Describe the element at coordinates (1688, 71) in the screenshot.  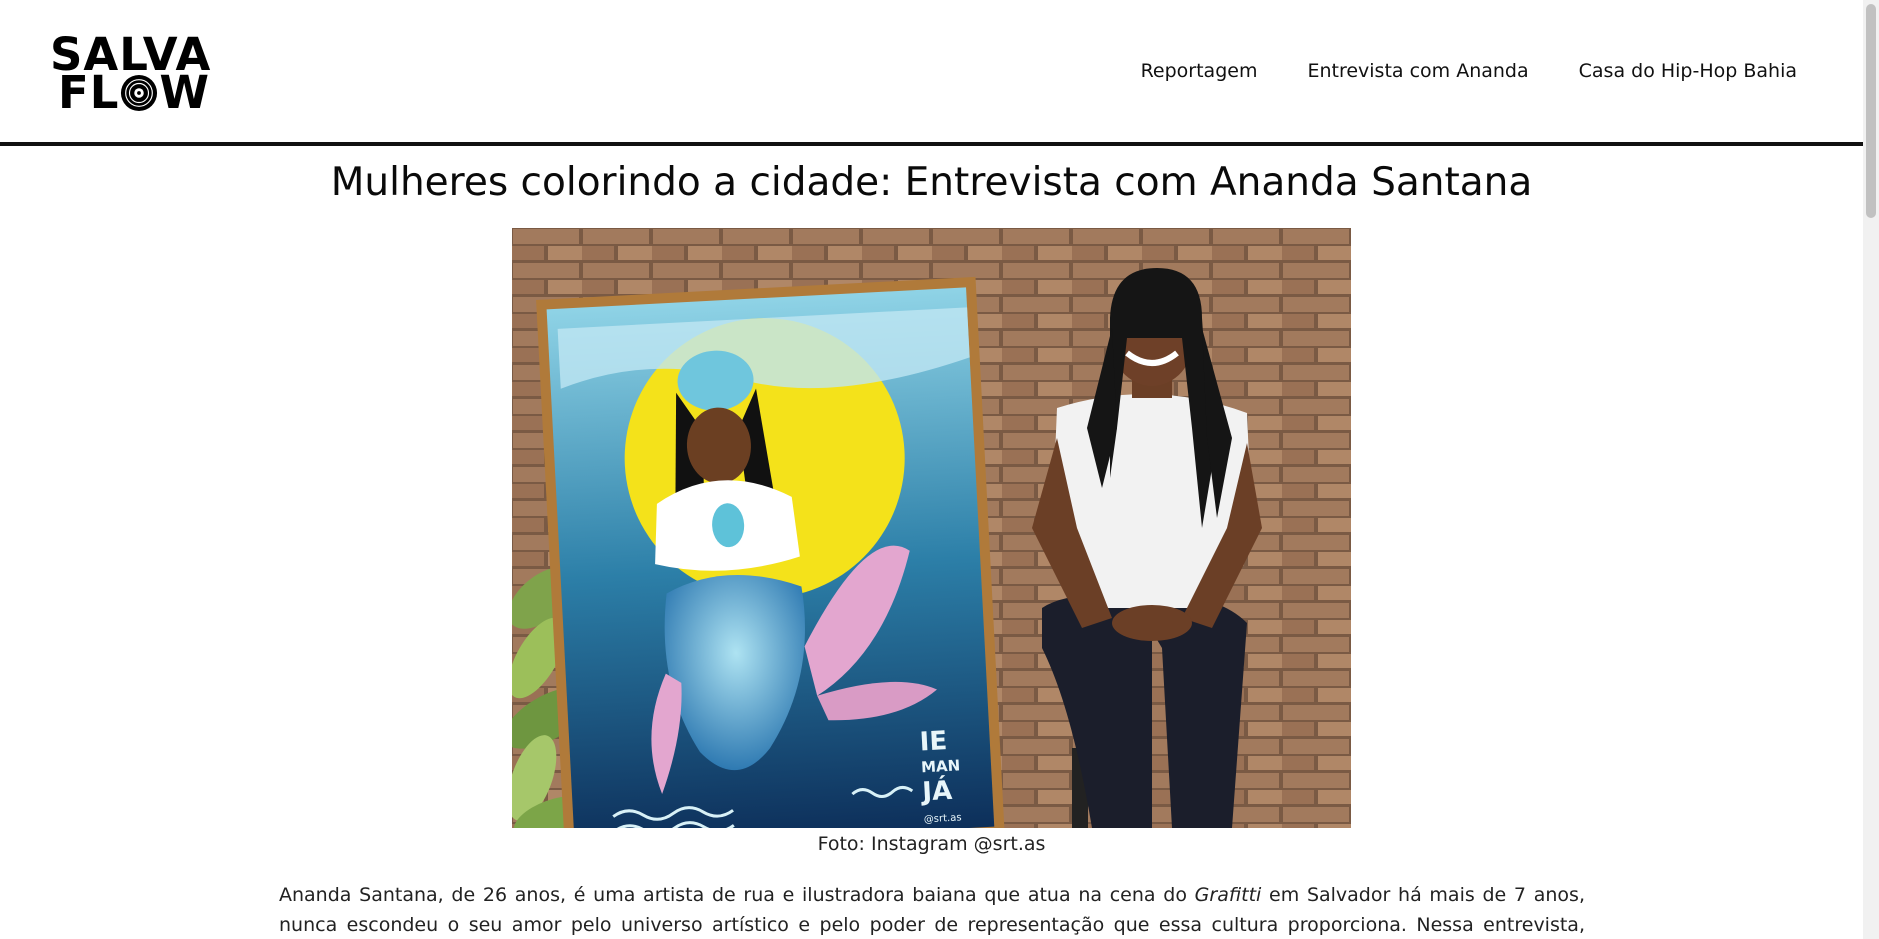
I see `nav-link-casa-hip-hop: Casa do Hip-Hop Bahia` at that location.